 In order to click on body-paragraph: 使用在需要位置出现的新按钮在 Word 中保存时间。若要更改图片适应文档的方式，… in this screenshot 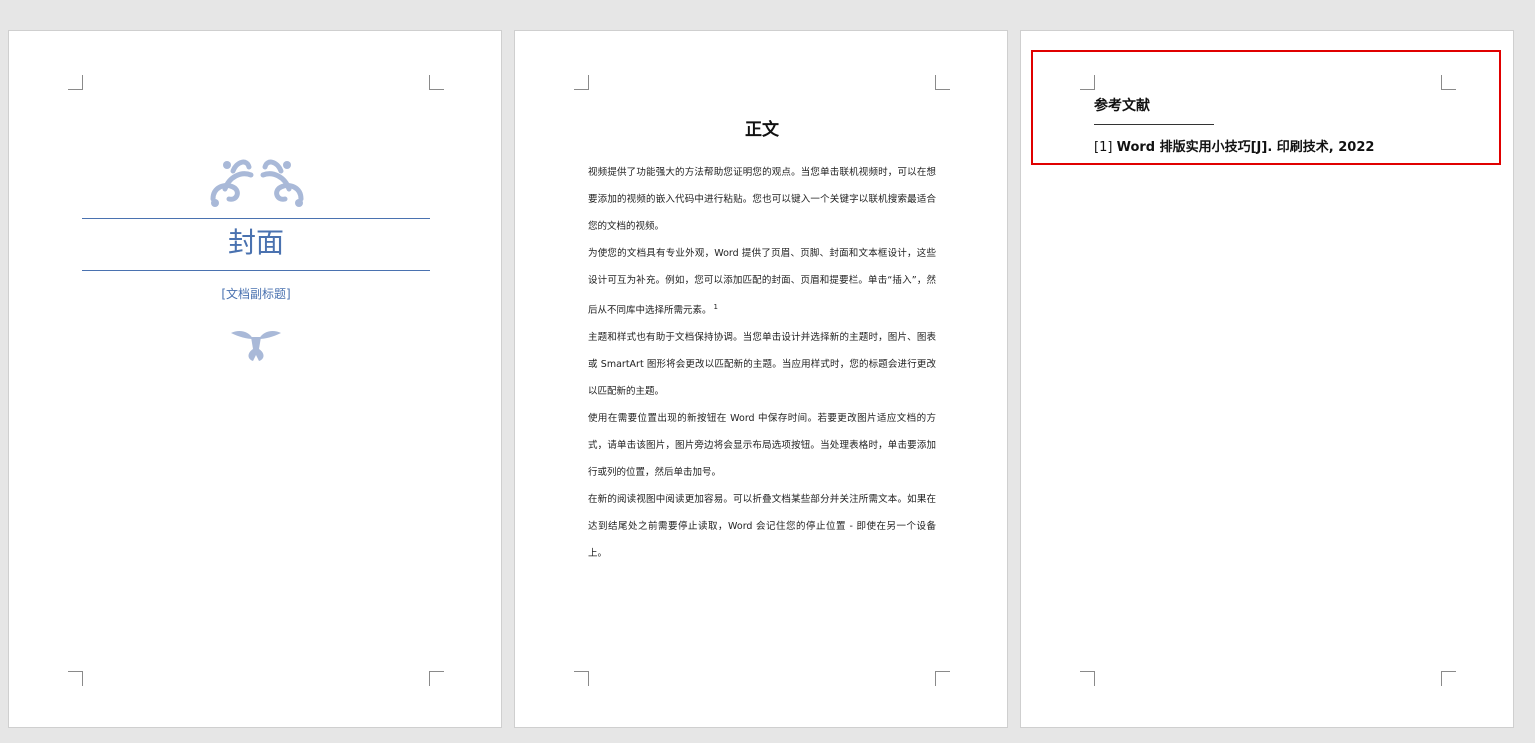, I will do `click(762, 445)`.